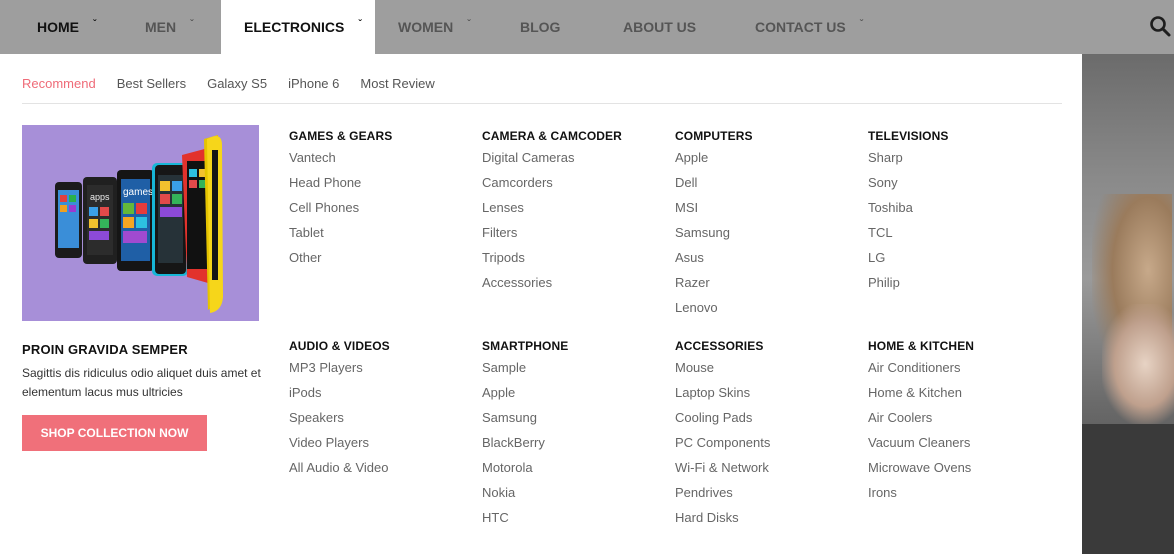 This screenshot has height=554, width=1174. Describe the element at coordinates (379, 421) in the screenshot. I see `menu-link: Speakers` at that location.